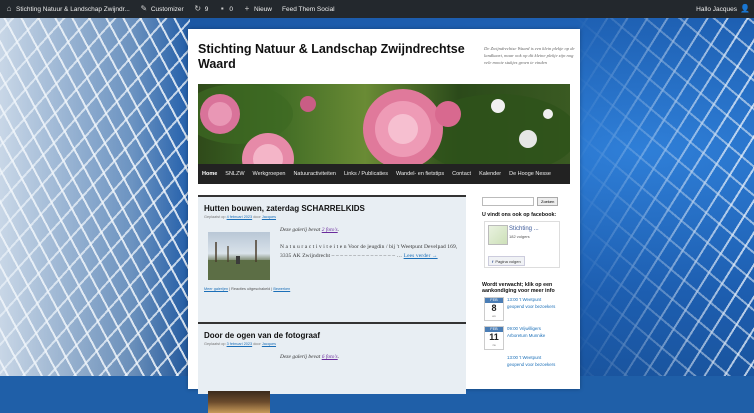 The width and height of the screenshot is (754, 413). What do you see at coordinates (222, 8) in the screenshot?
I see `comment-icon: ▪` at bounding box center [222, 8].